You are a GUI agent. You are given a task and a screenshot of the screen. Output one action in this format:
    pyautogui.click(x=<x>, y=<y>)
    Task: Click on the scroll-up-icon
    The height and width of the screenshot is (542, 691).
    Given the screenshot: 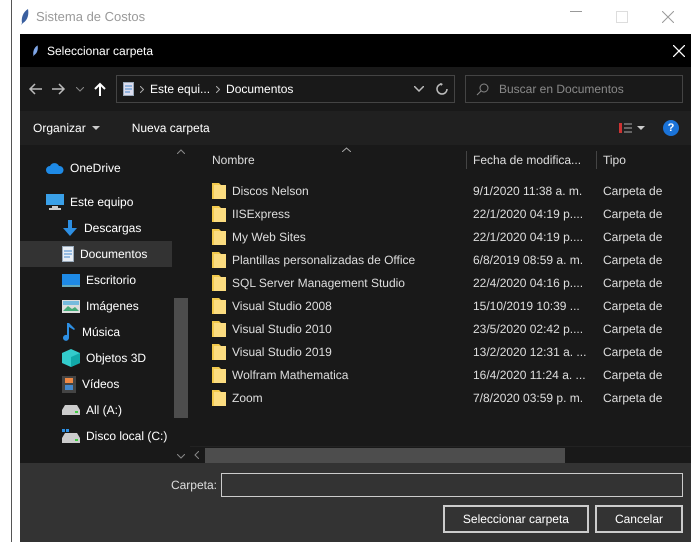 What is the action you would take?
    pyautogui.click(x=181, y=151)
    